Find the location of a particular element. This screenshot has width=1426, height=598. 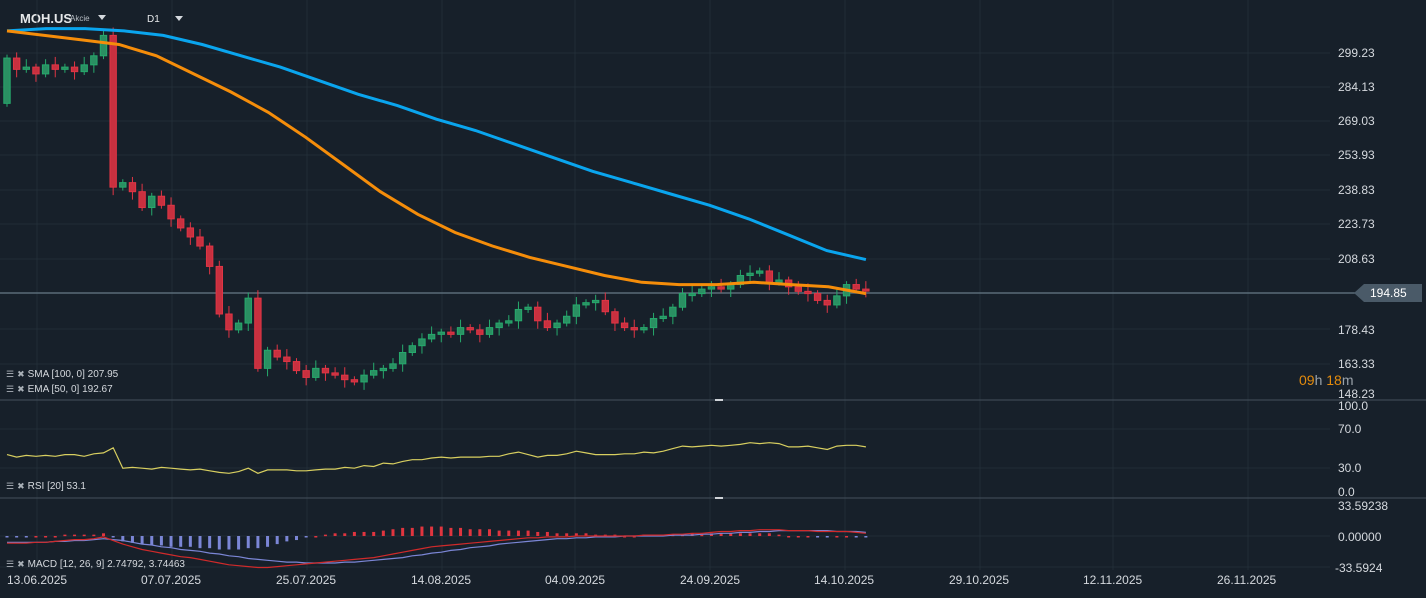

price-tick: 253.93 is located at coordinates (1356, 155).